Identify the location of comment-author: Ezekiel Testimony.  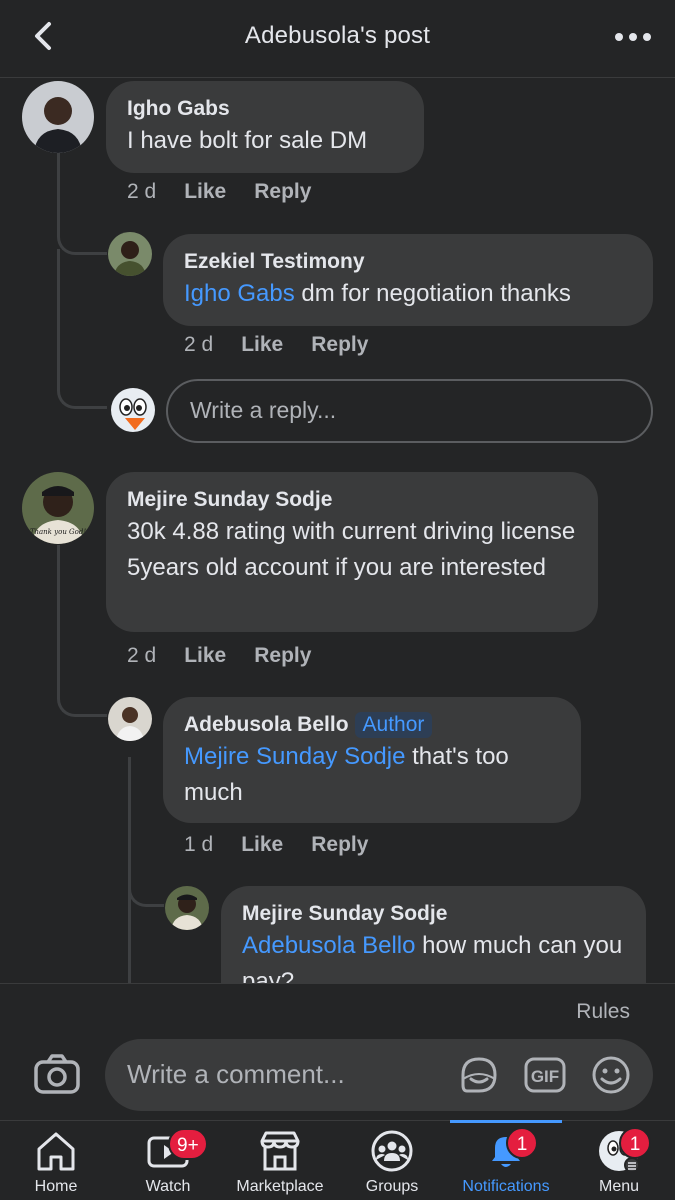
(408, 262).